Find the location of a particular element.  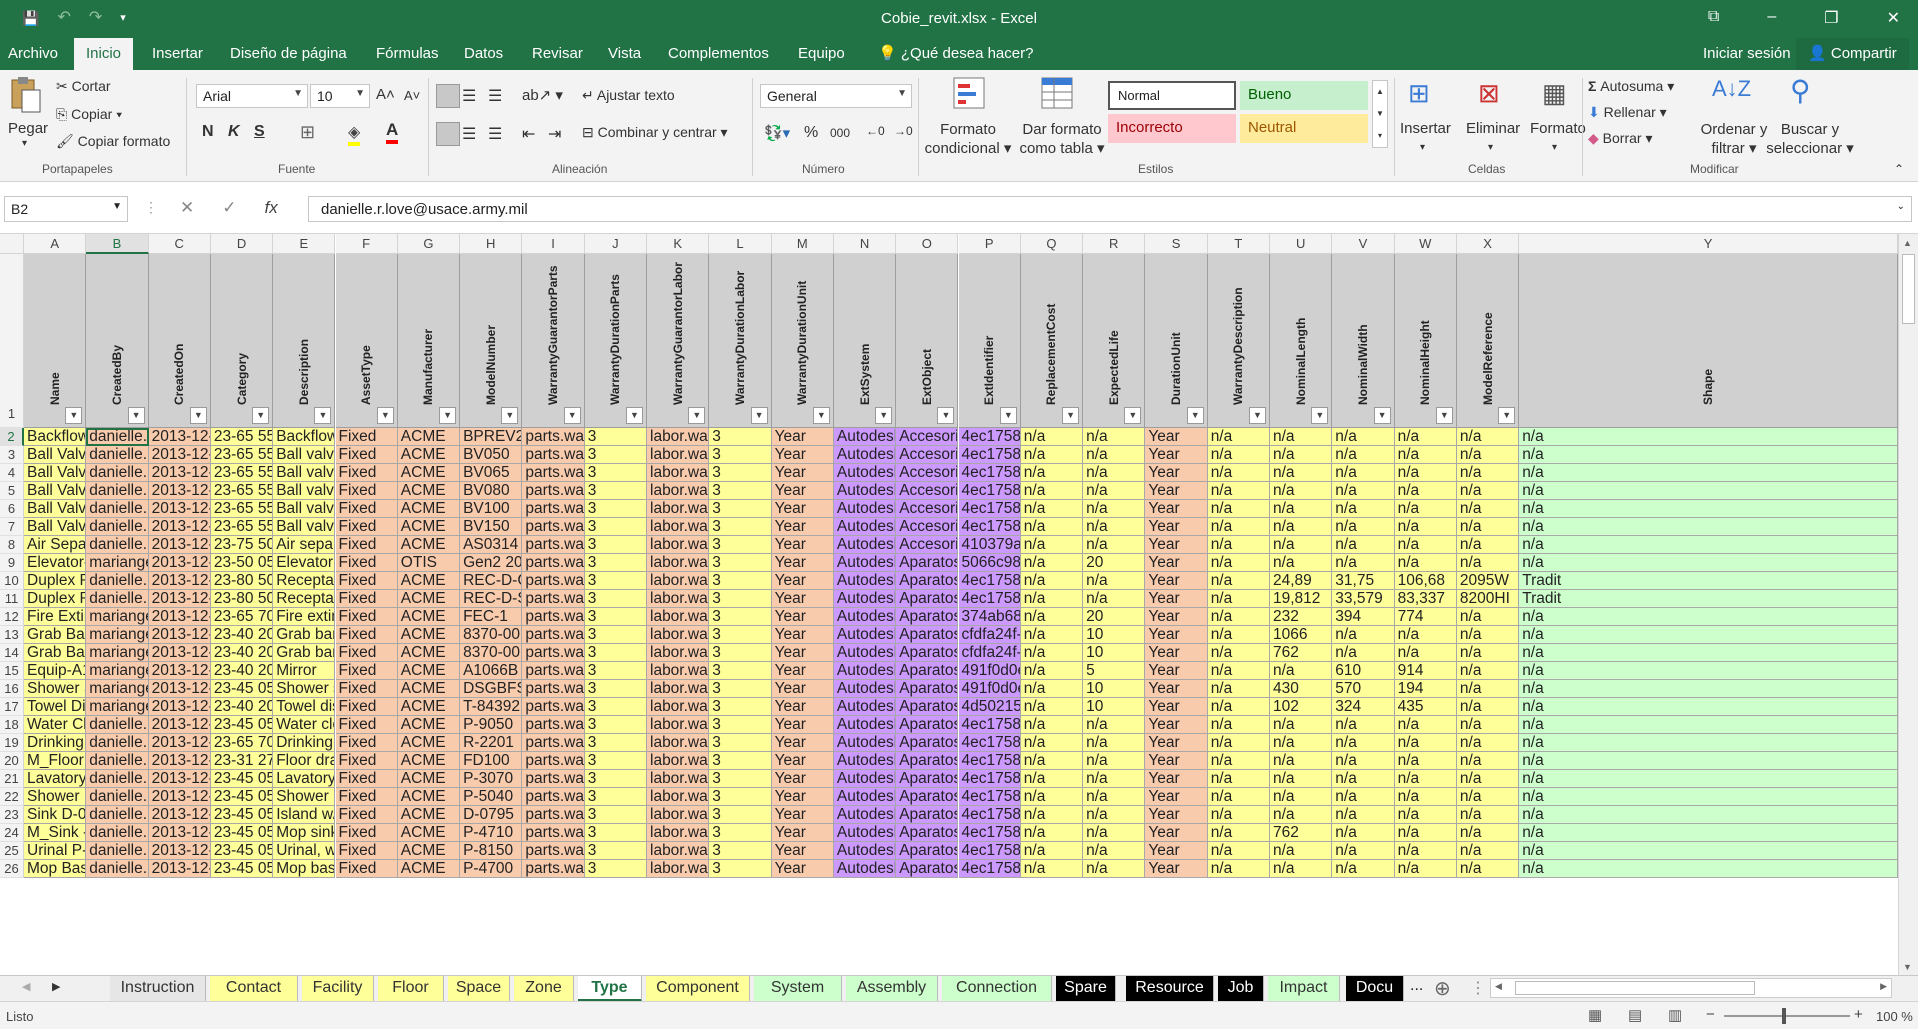

horizontal-scrollbar: ◀ ▶ is located at coordinates (1691, 988).